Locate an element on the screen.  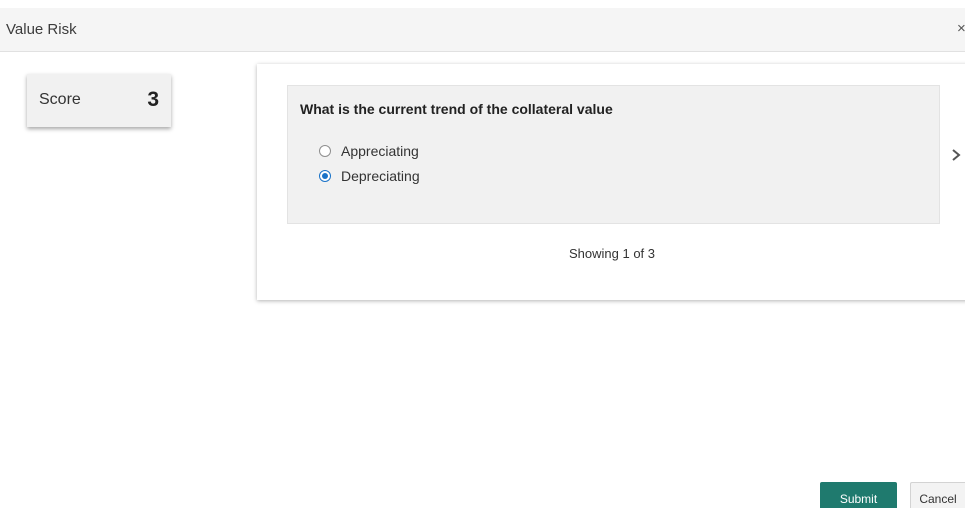
chevron-right-icon is located at coordinates (957, 155).